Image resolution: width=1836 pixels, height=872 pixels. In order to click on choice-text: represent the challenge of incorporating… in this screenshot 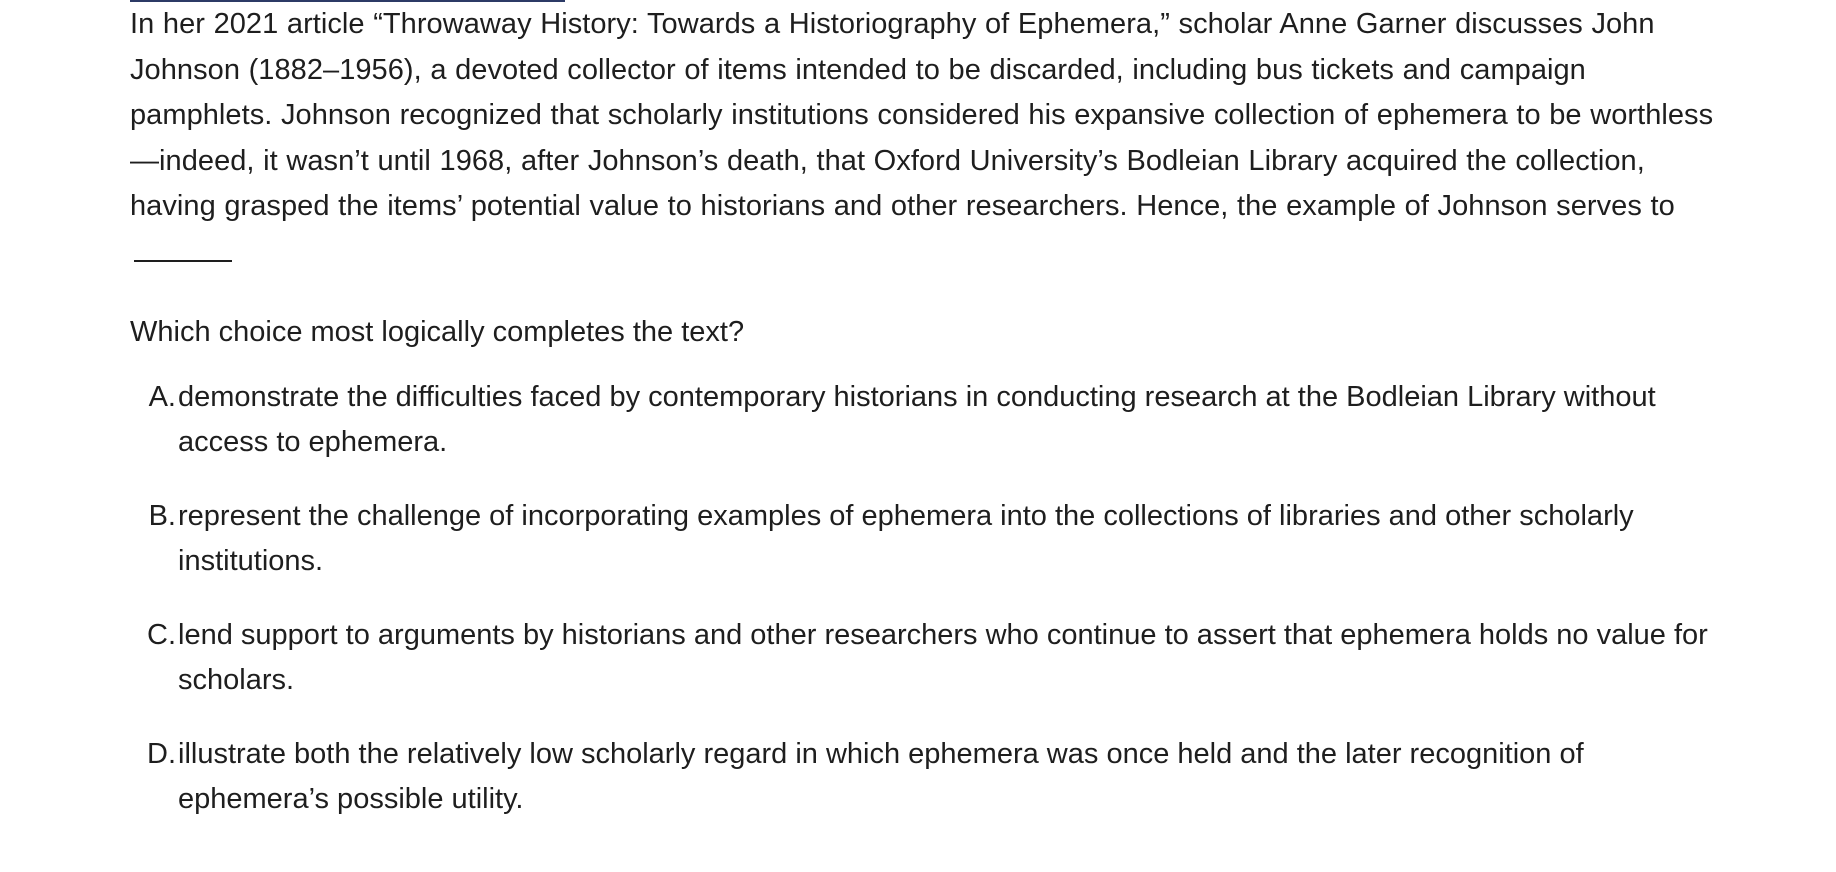, I will do `click(906, 538)`.